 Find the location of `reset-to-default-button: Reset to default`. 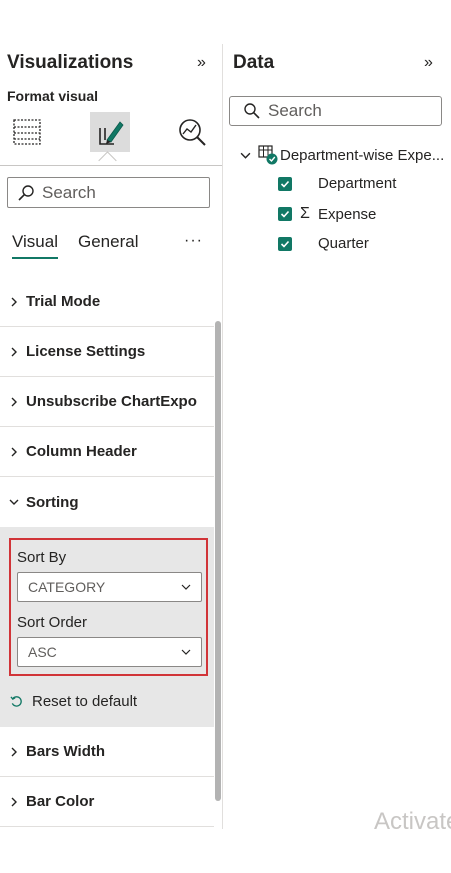

reset-to-default-button: Reset to default is located at coordinates (73, 701).